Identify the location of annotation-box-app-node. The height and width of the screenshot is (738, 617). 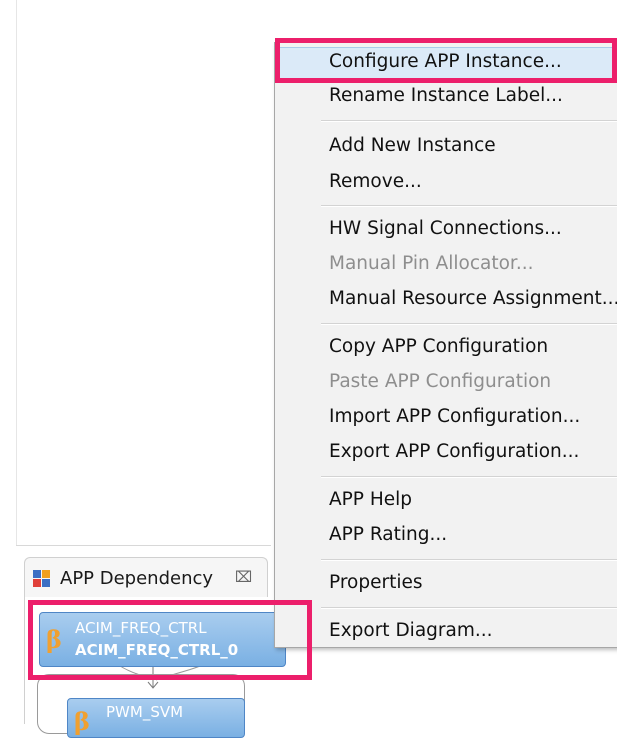
(170, 640).